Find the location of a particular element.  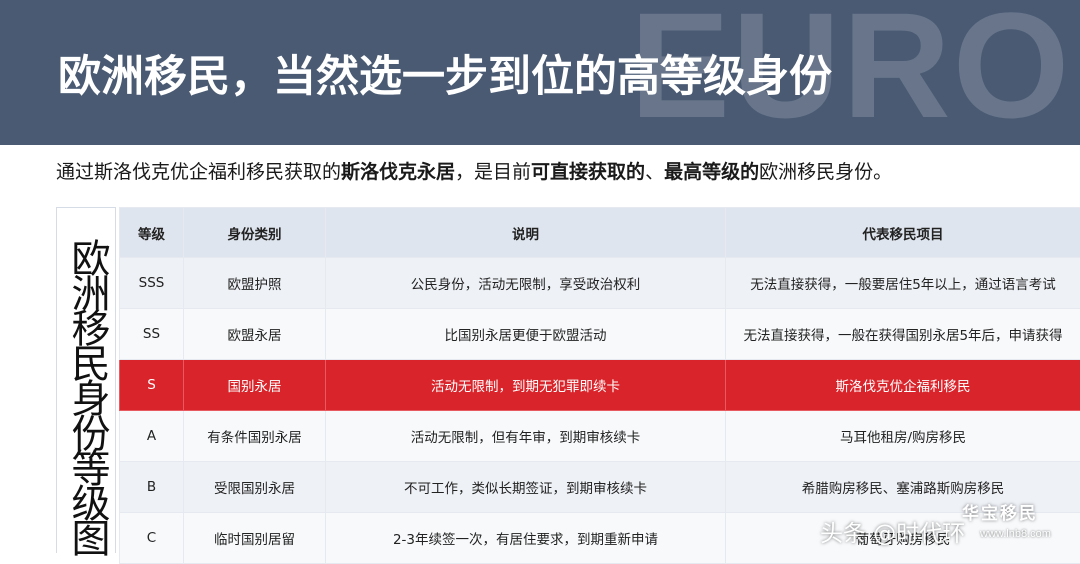

level-cell: SS is located at coordinates (152, 334).